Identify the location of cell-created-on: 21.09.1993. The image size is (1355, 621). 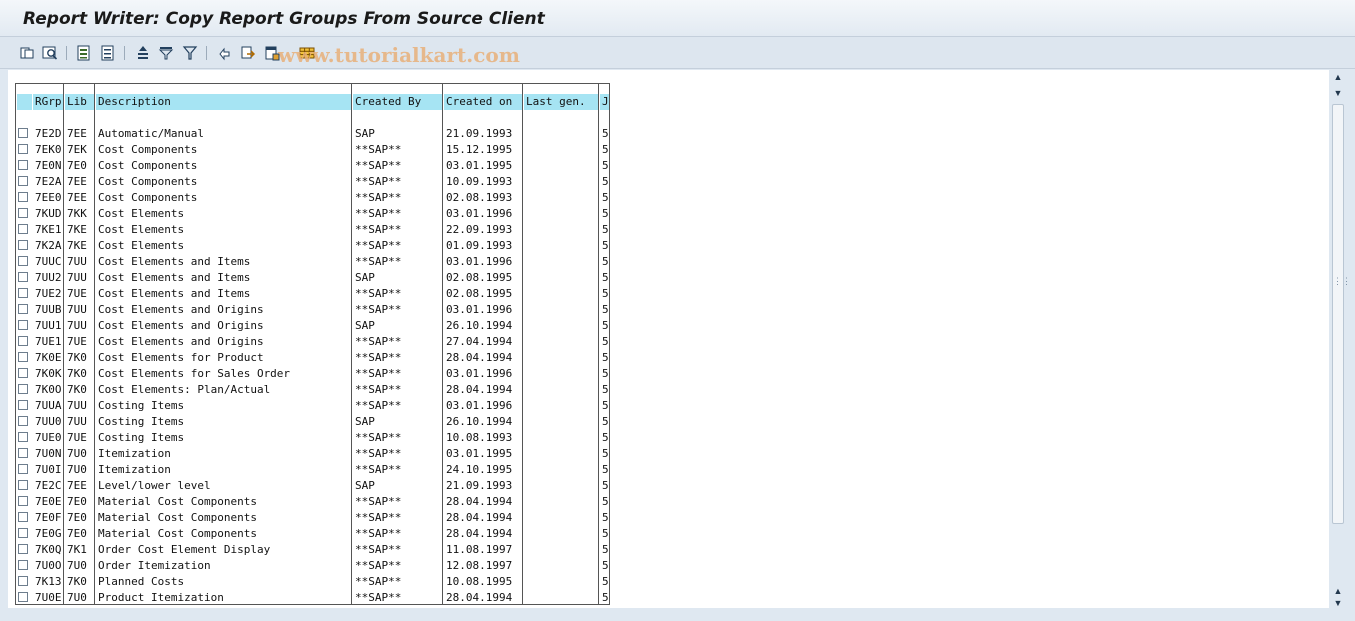
(479, 485).